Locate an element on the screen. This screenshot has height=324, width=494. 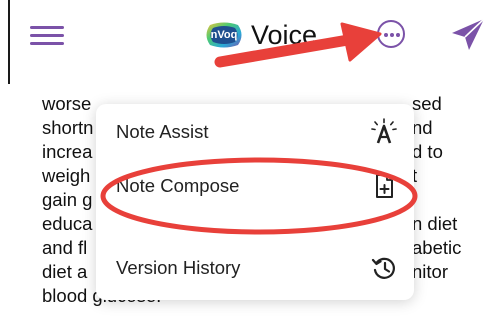
menu-item-label: Note Assist is located at coordinates (162, 131).